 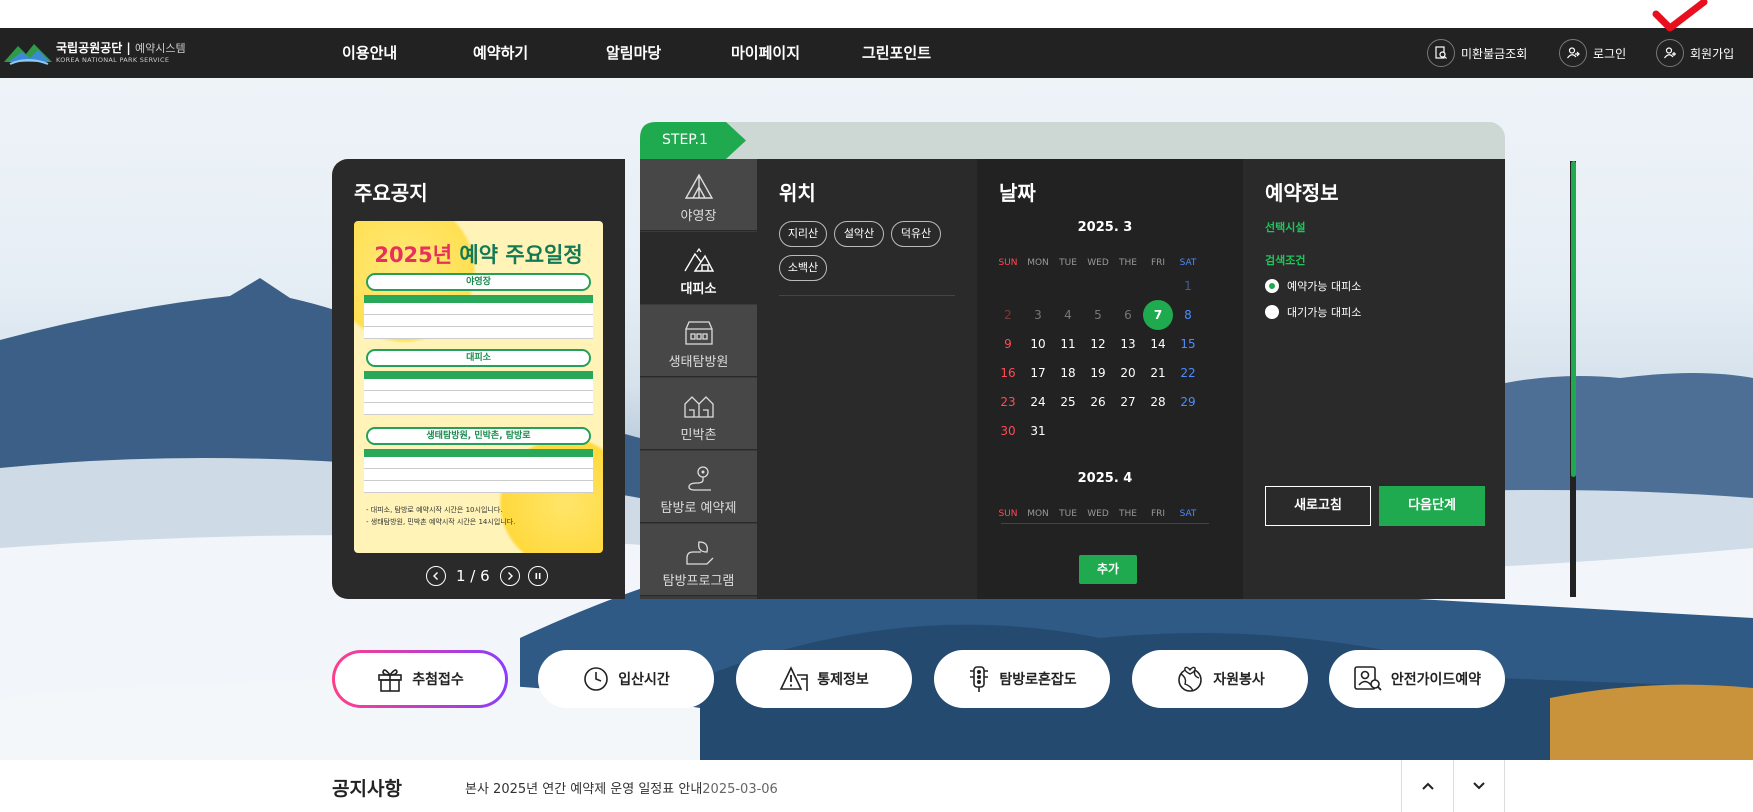 I want to click on calendar-day: 13, so click(x=1128, y=344).